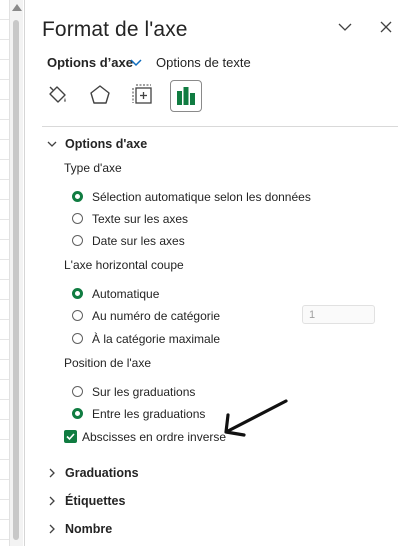 This screenshot has height=546, width=407. I want to click on fill-line-button, so click(57, 95).